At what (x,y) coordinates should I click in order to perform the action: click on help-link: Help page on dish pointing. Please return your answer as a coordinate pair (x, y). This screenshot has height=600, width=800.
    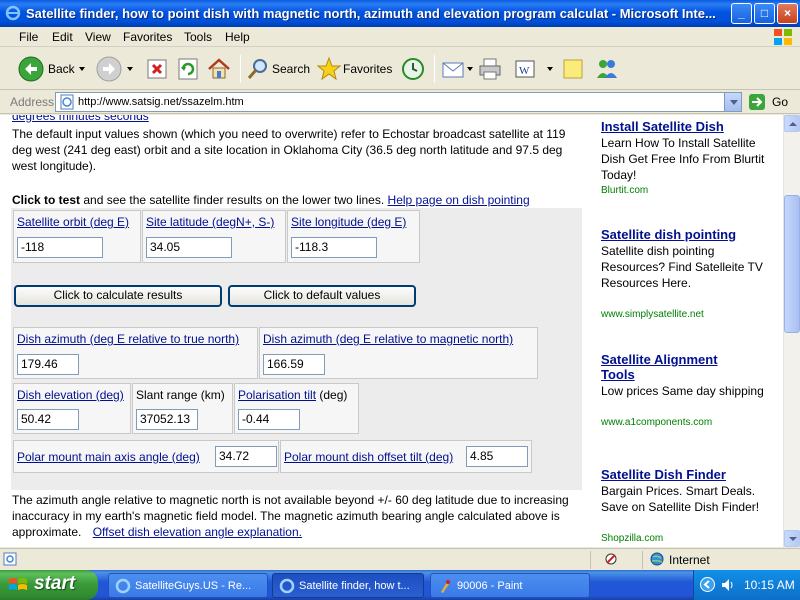
    Looking at the image, I should click on (459, 200).